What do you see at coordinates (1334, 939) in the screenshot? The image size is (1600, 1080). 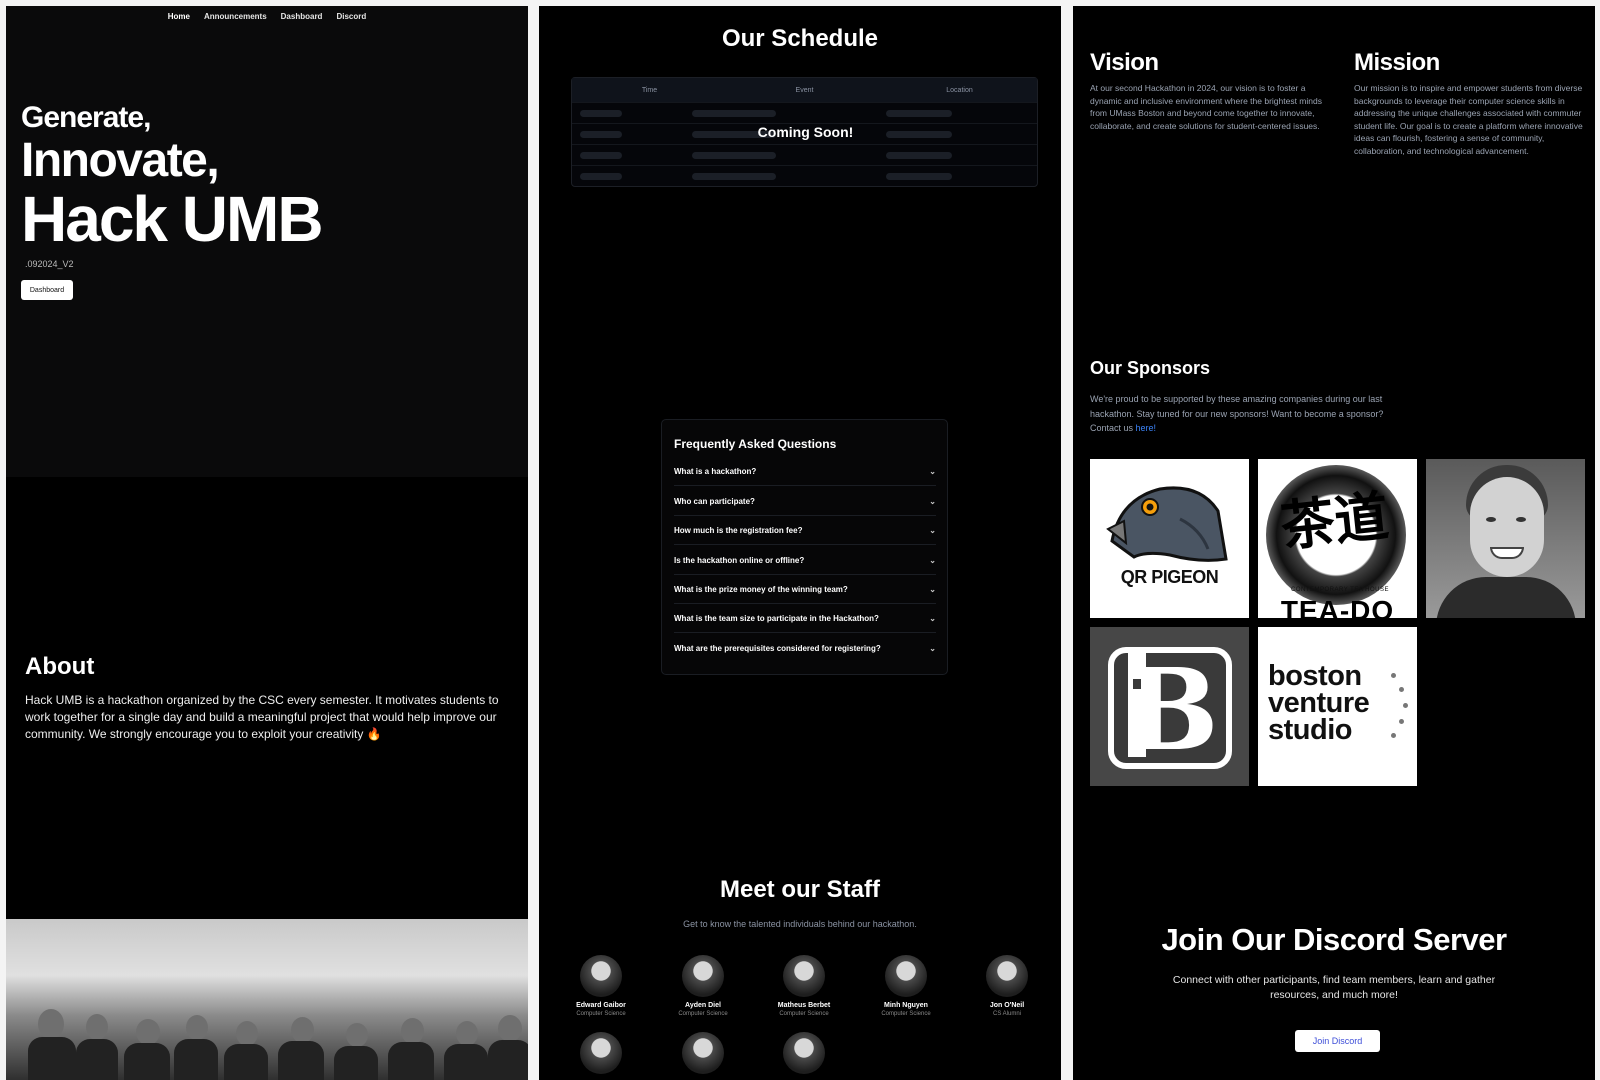 I see `discord-heading: Join Our Discord Server` at bounding box center [1334, 939].